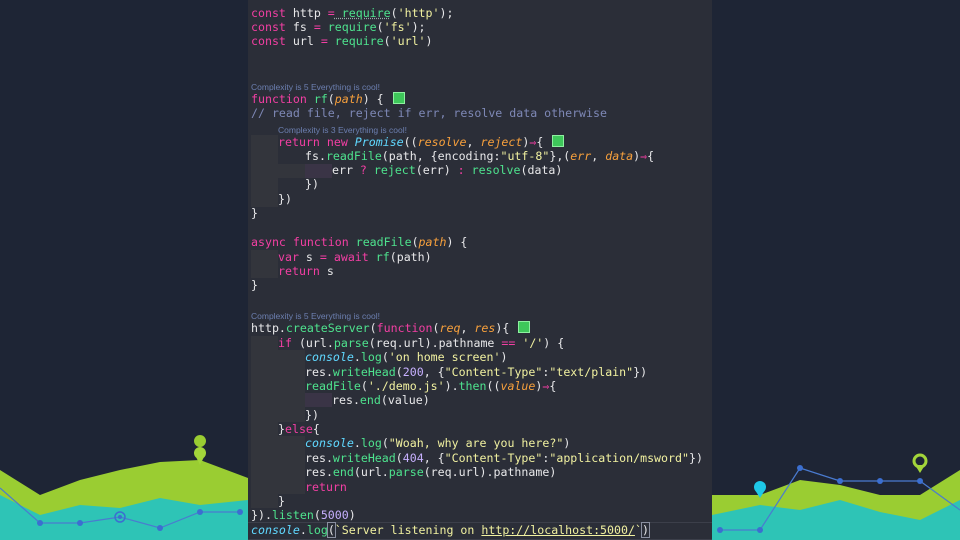  I want to click on punctuation: ((, so click(410, 142).